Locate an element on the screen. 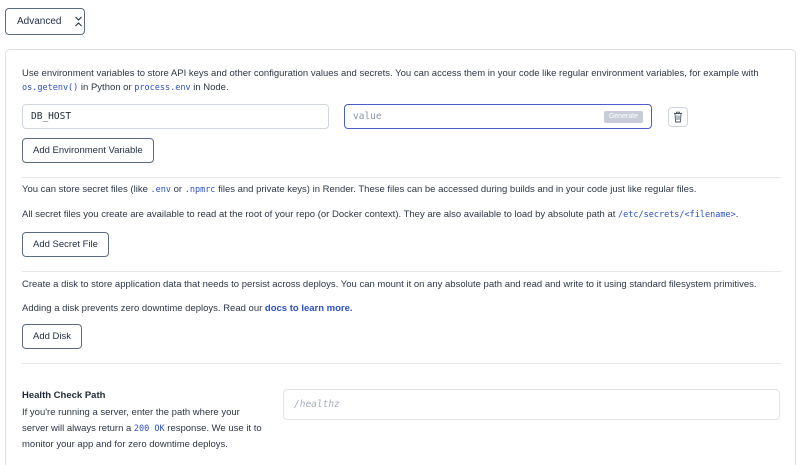 This screenshot has width=800, height=465. advanced-toggle-button: Advanced is located at coordinates (45, 21).